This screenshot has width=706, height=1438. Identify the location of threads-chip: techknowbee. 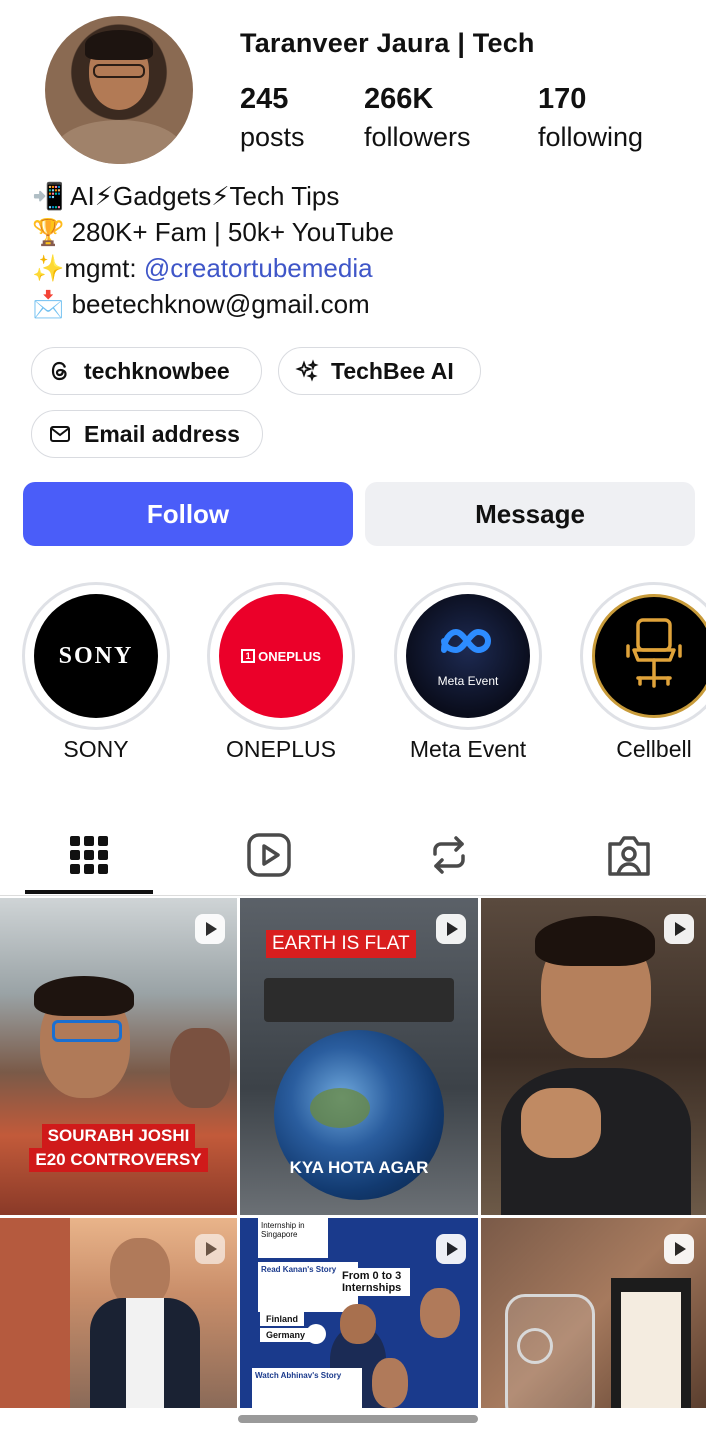
(146, 371).